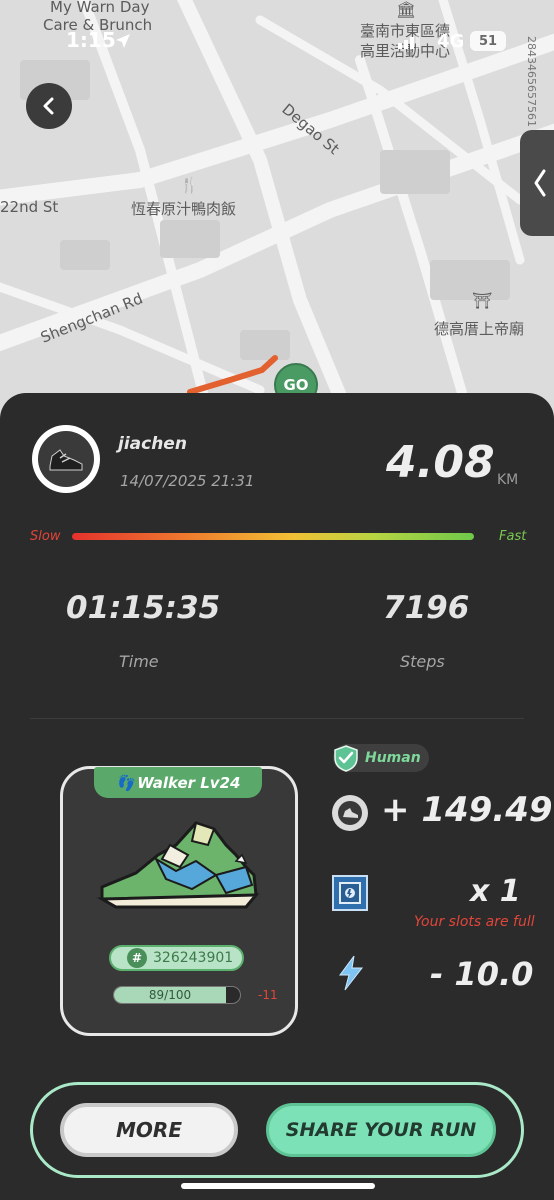 The height and width of the screenshot is (1200, 554). Describe the element at coordinates (531, 81) in the screenshot. I see `map-vertical-code: 2843465657561` at that location.